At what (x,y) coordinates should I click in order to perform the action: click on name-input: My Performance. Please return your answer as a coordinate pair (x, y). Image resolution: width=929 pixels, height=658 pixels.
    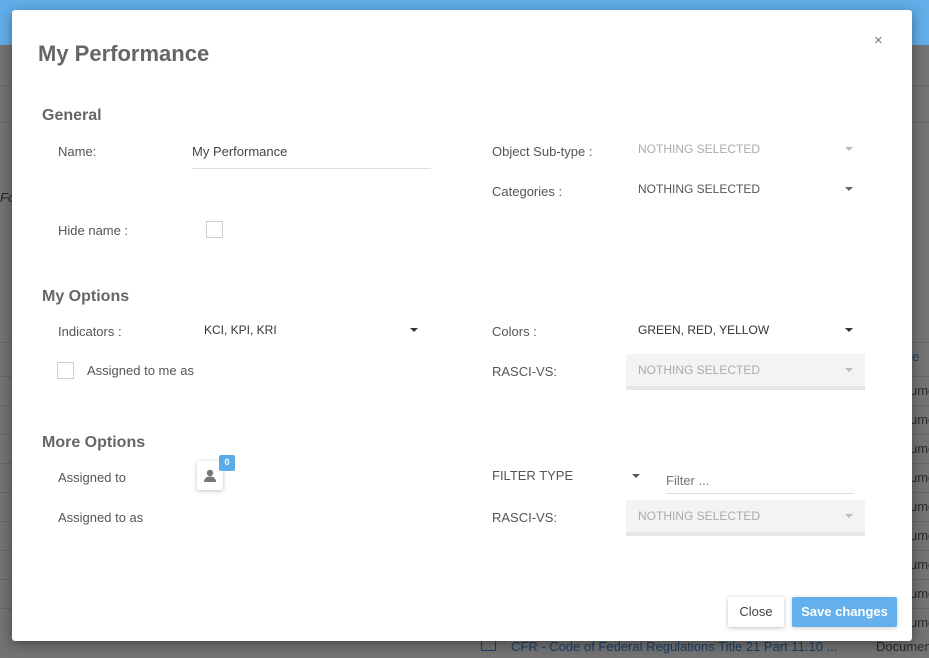
    Looking at the image, I should click on (239, 151).